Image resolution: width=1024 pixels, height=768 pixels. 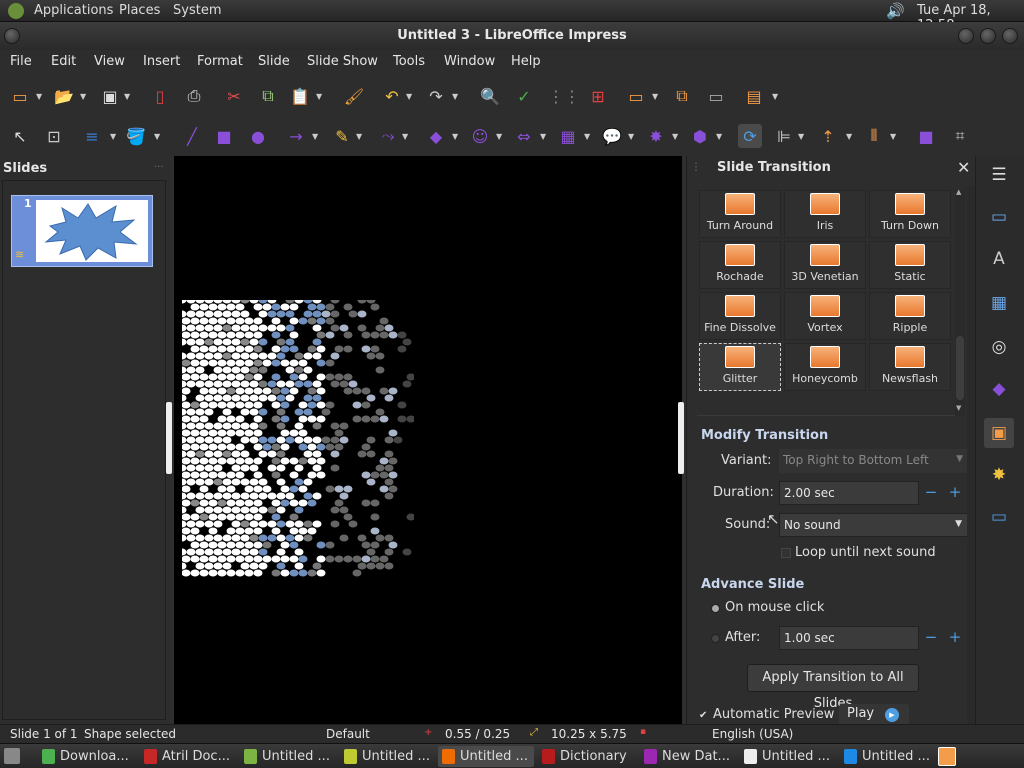 What do you see at coordinates (220, 61) in the screenshot?
I see `menu-format: Format` at bounding box center [220, 61].